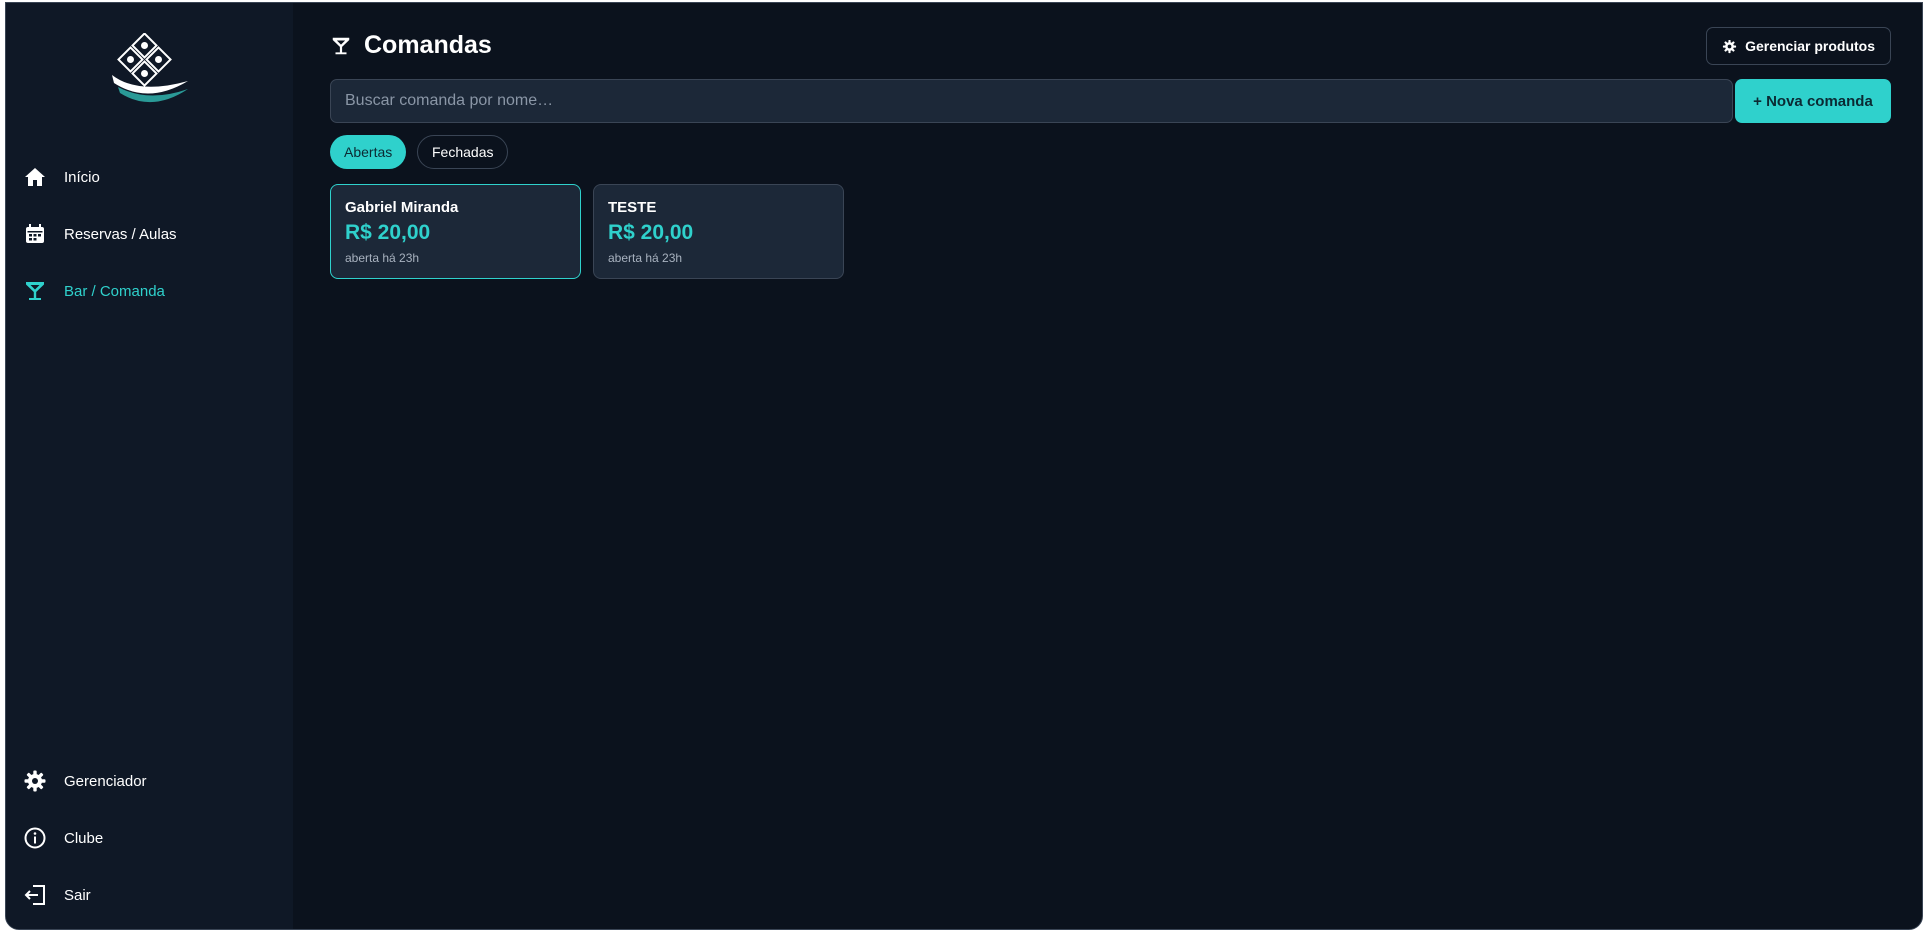 Image resolution: width=1925 pixels, height=931 pixels. What do you see at coordinates (62, 838) in the screenshot?
I see `sidebar-item-clube: Clube` at bounding box center [62, 838].